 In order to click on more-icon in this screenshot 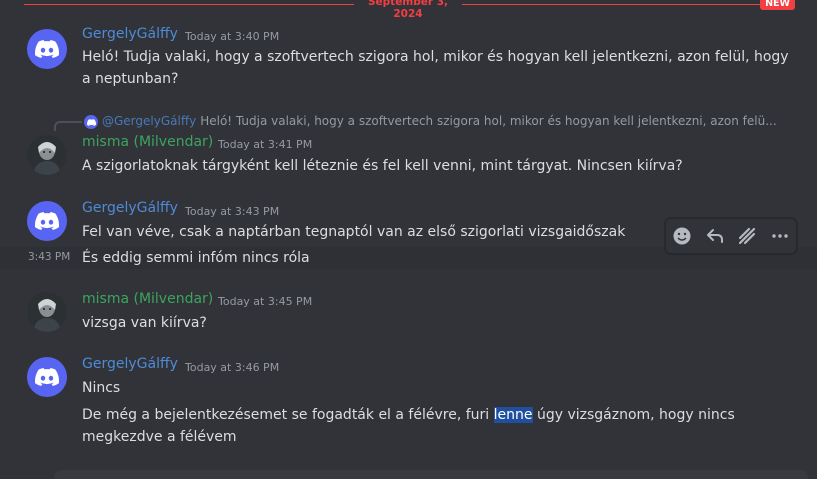, I will do `click(780, 236)`.